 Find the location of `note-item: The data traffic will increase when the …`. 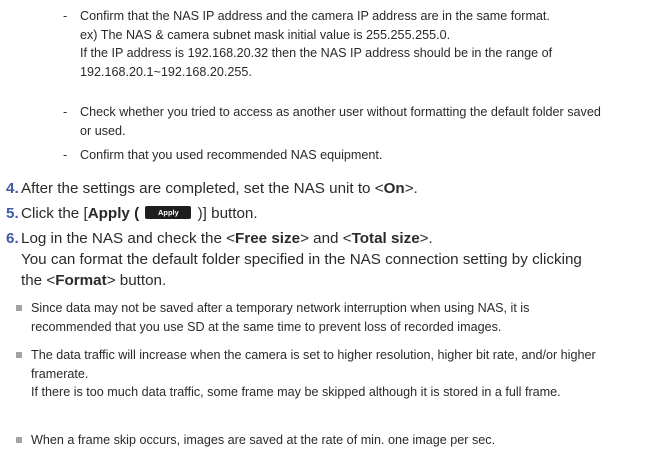

note-item: The data traffic will increase when the … is located at coordinates (341, 374).